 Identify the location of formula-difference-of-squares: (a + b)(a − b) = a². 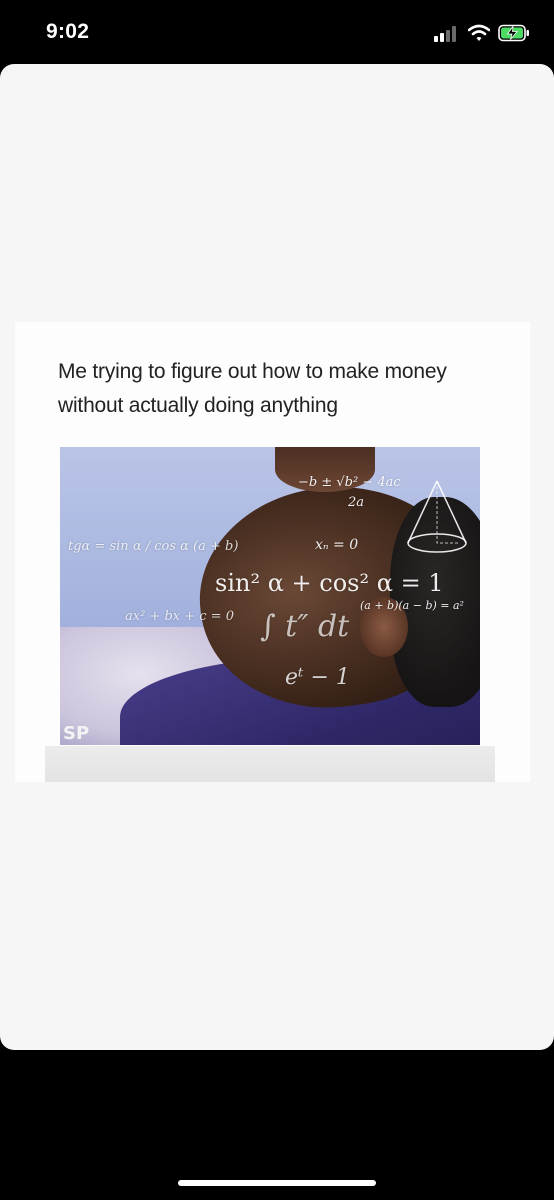
(412, 605).